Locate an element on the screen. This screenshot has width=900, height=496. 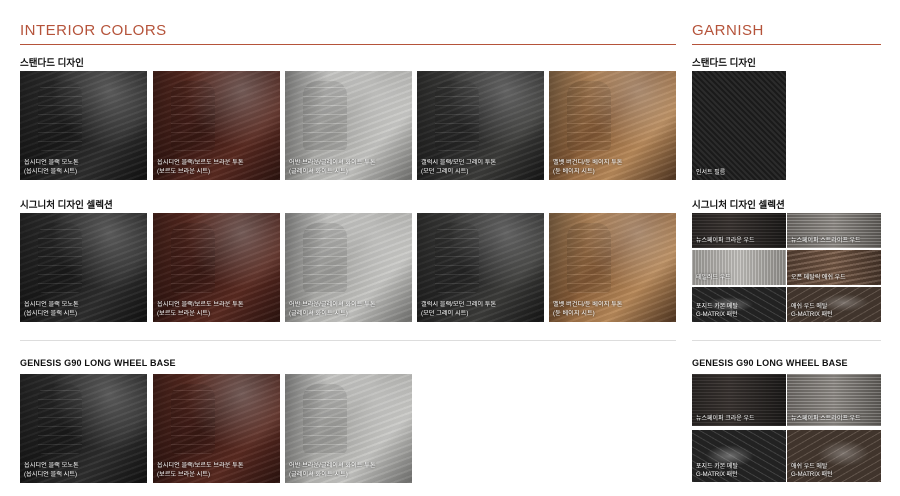
interior-colors-title: INTERIOR COLORS is located at coordinates (93, 30).